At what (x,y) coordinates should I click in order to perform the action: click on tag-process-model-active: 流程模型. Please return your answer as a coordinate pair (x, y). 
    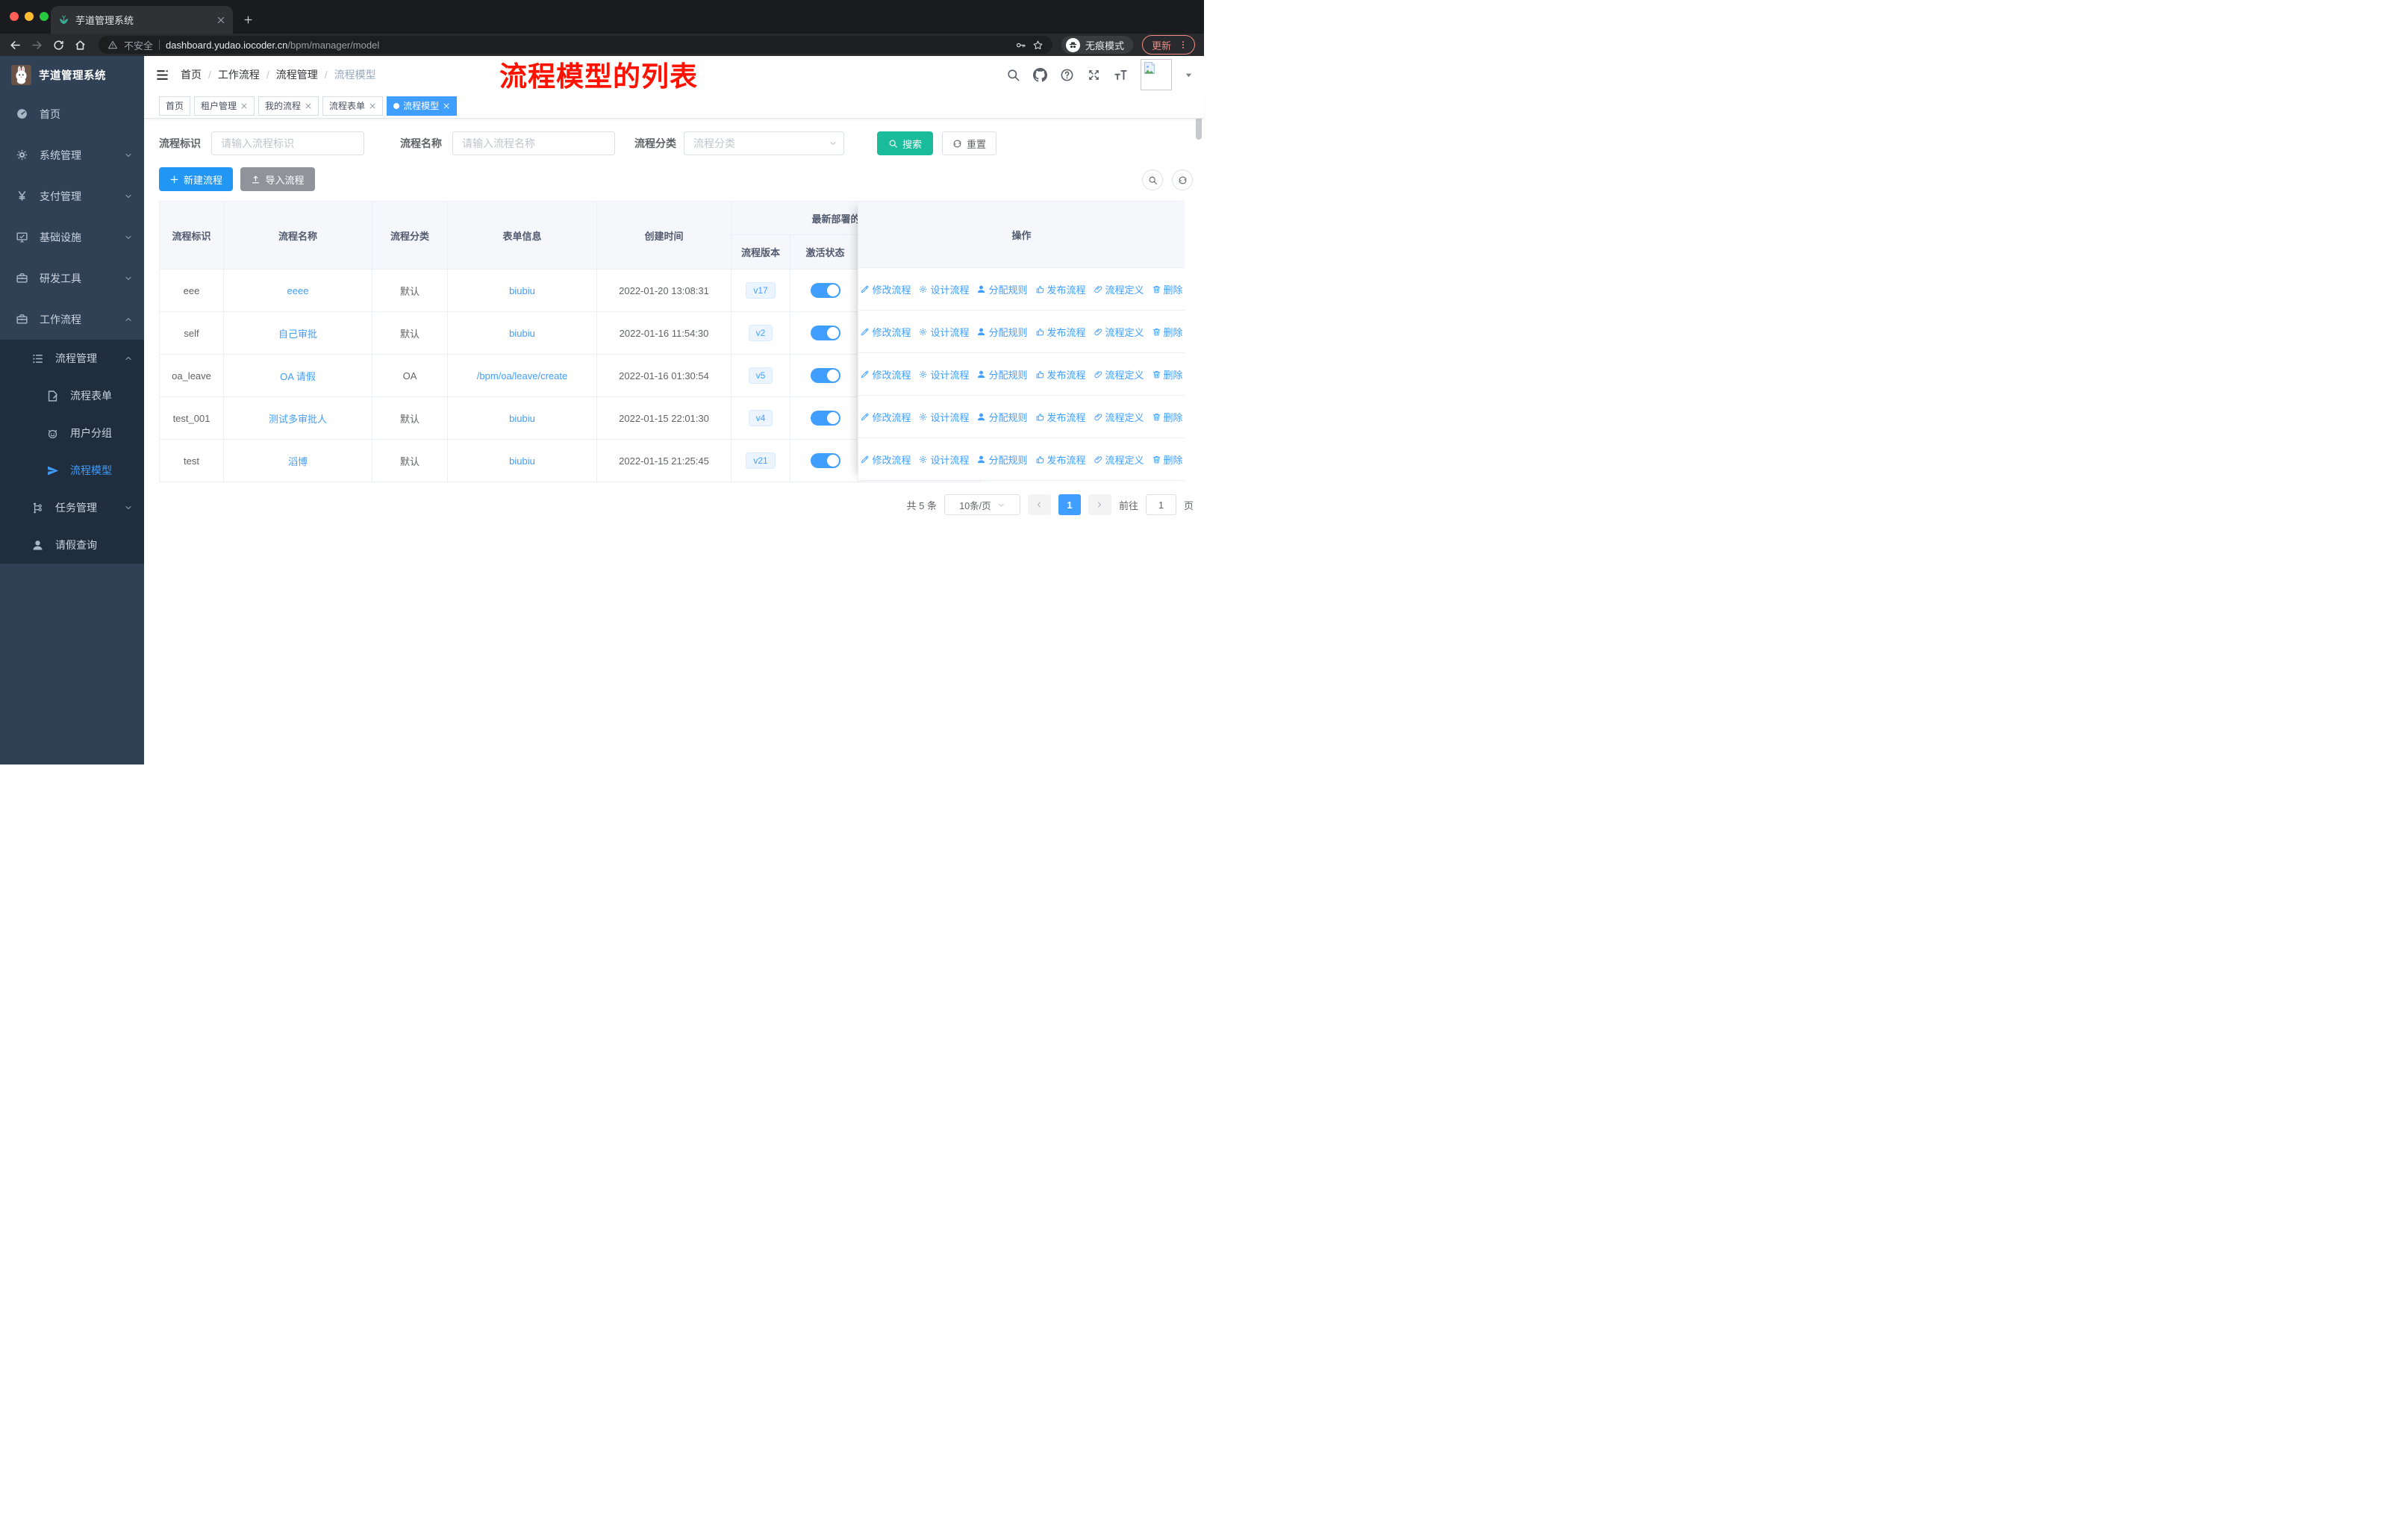
    Looking at the image, I should click on (422, 106).